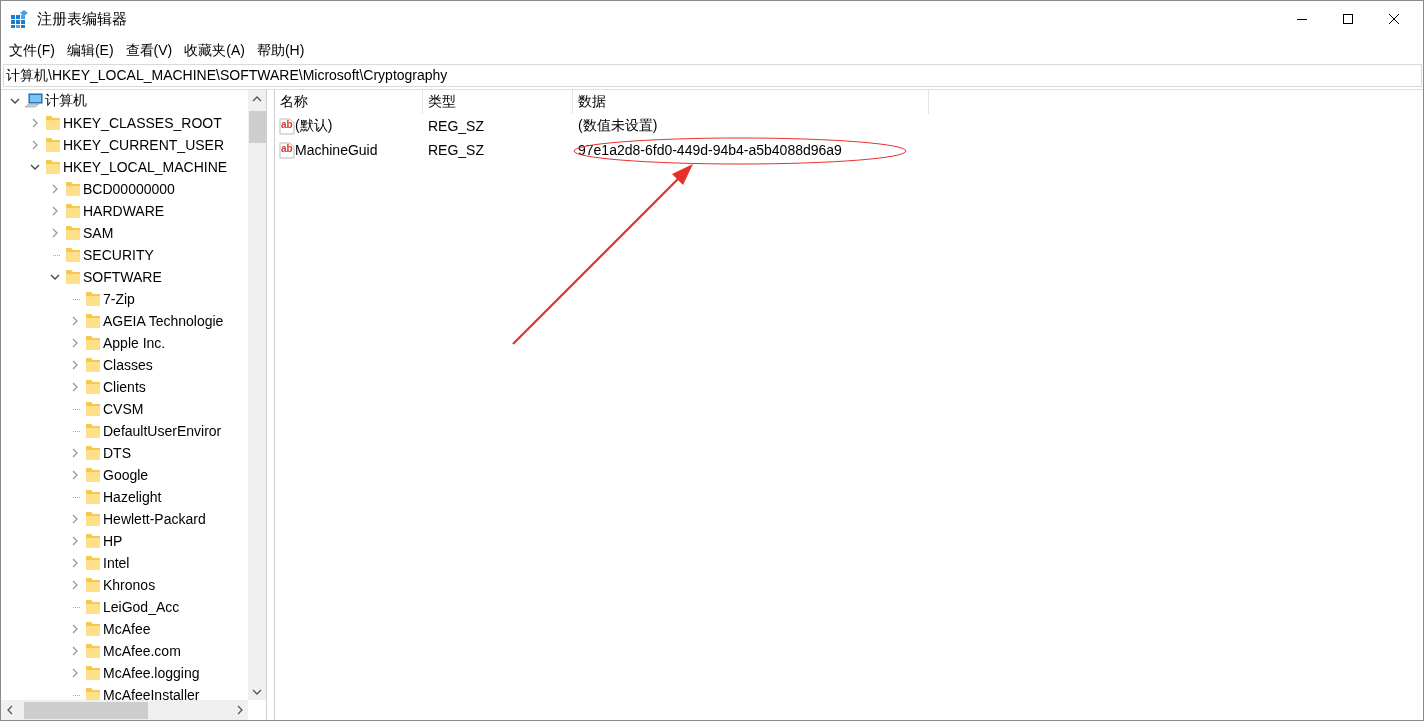 This screenshot has width=1424, height=721. What do you see at coordinates (710, 150) in the screenshot?
I see `value-data: 97e1a2d8-6fd0-449d-94b4-a5b4088d96a9` at bounding box center [710, 150].